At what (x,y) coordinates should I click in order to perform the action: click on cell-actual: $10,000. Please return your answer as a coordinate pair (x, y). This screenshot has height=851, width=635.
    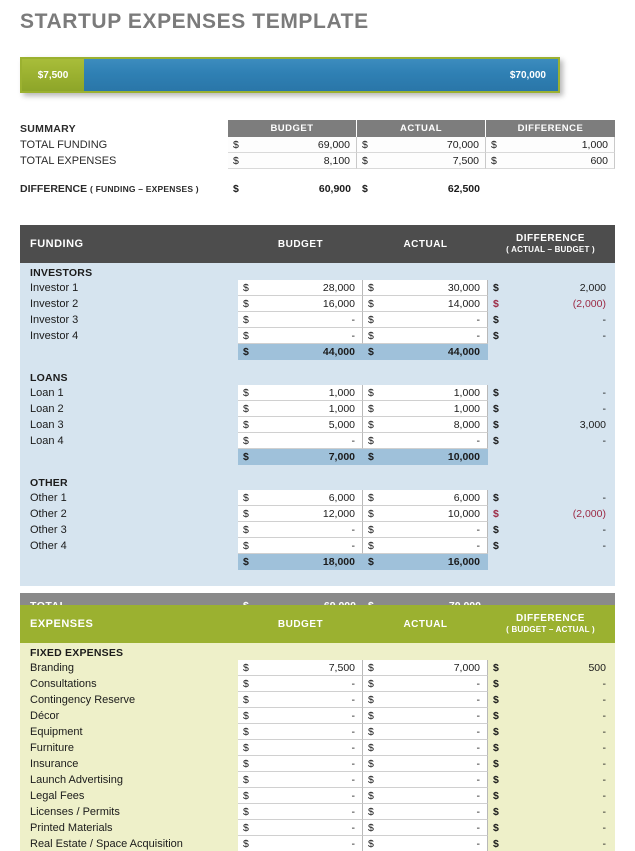
    Looking at the image, I should click on (425, 514).